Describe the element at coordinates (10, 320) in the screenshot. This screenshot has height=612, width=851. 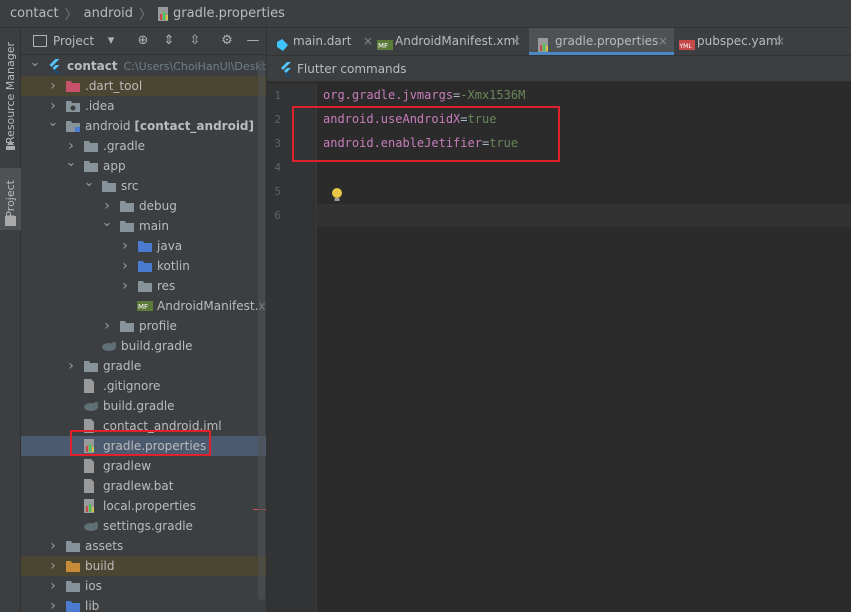
I see `left-tool-strip: Resource Manager Project` at that location.